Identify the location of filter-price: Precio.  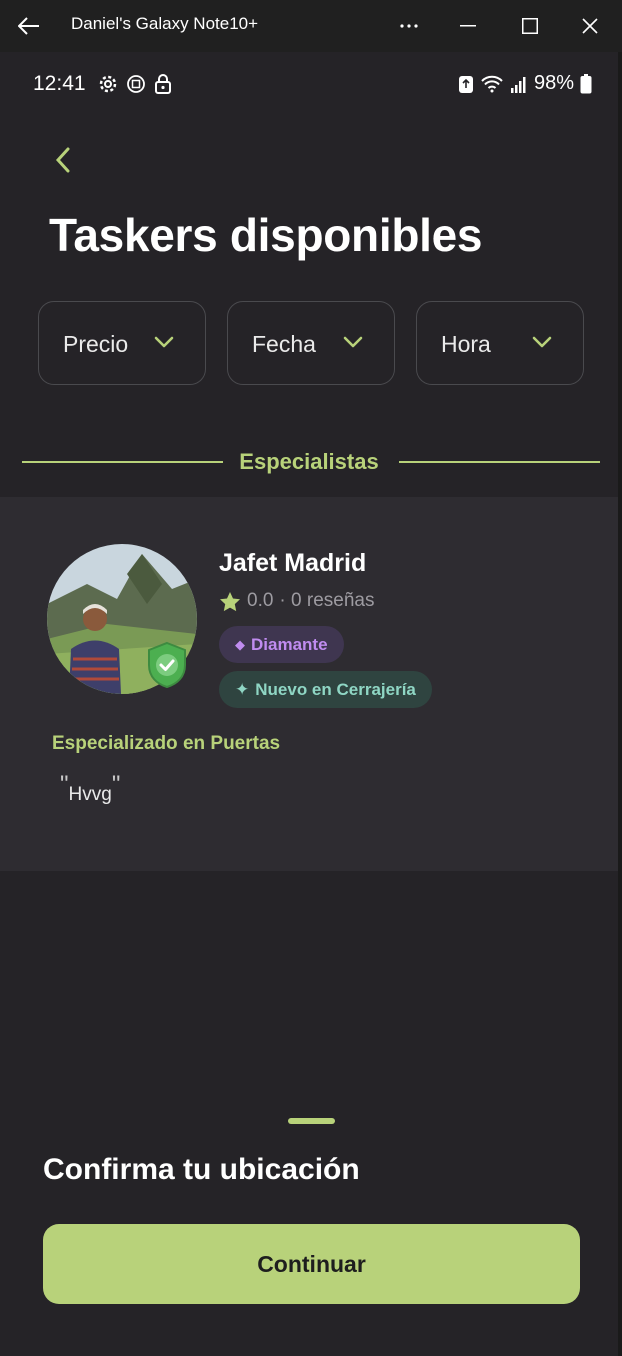
(122, 343).